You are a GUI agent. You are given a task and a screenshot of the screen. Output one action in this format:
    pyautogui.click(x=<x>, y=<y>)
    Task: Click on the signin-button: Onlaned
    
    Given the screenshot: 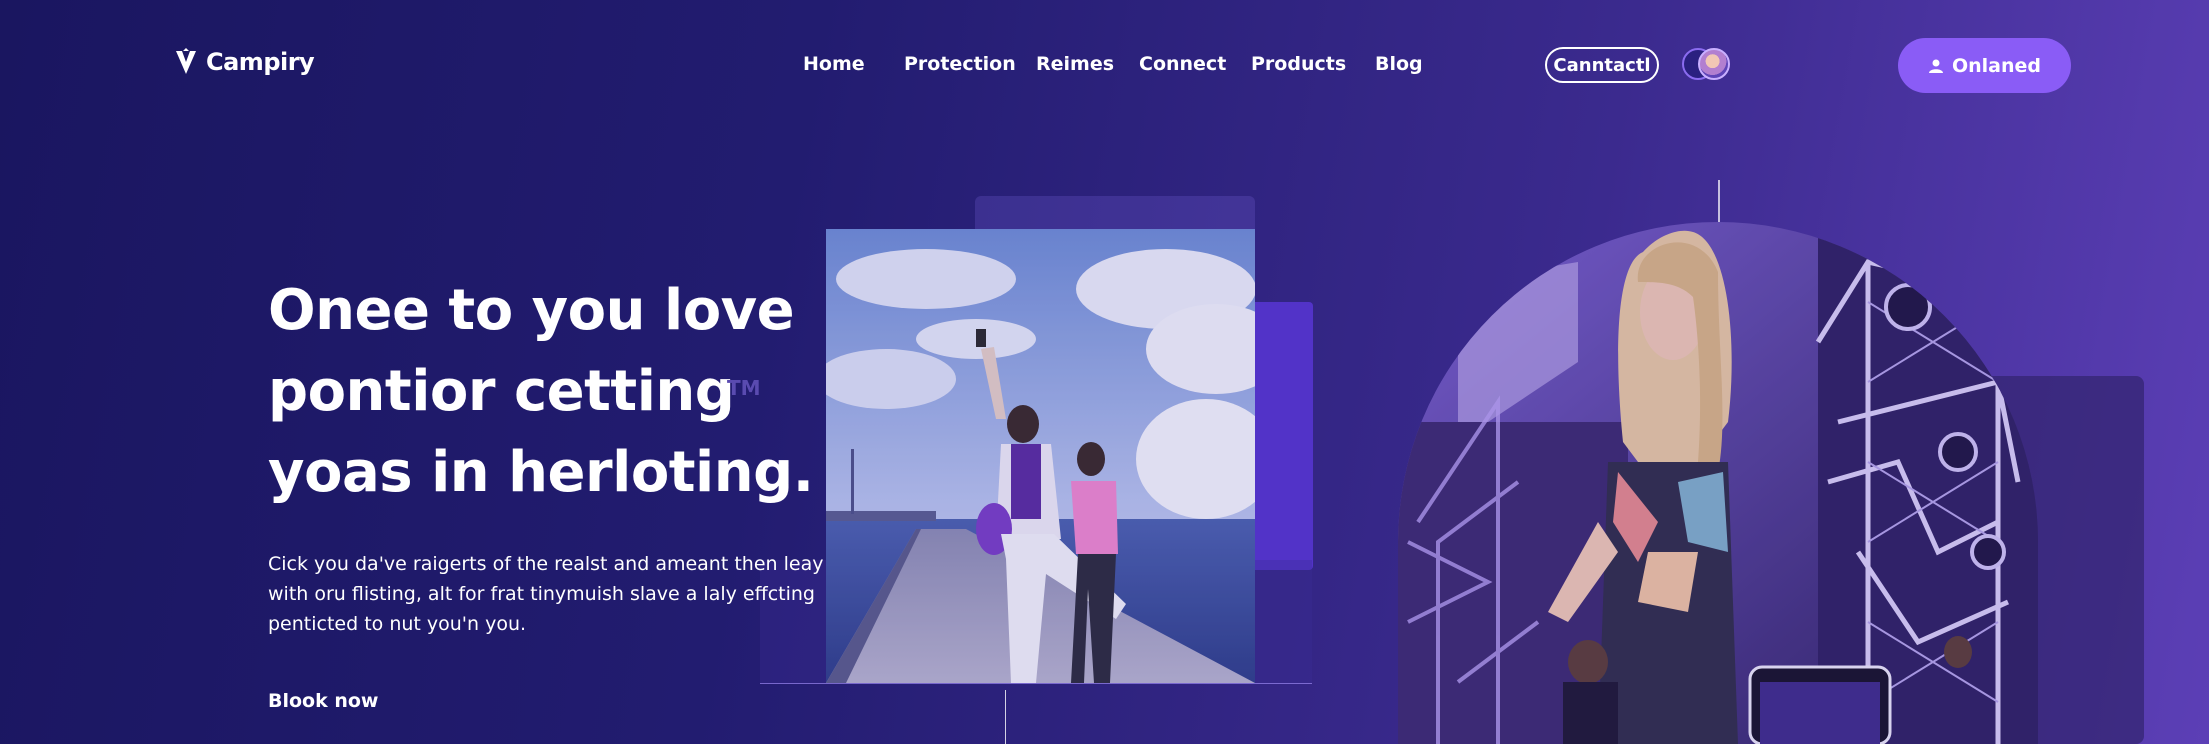 What is the action you would take?
    pyautogui.click(x=1984, y=65)
    